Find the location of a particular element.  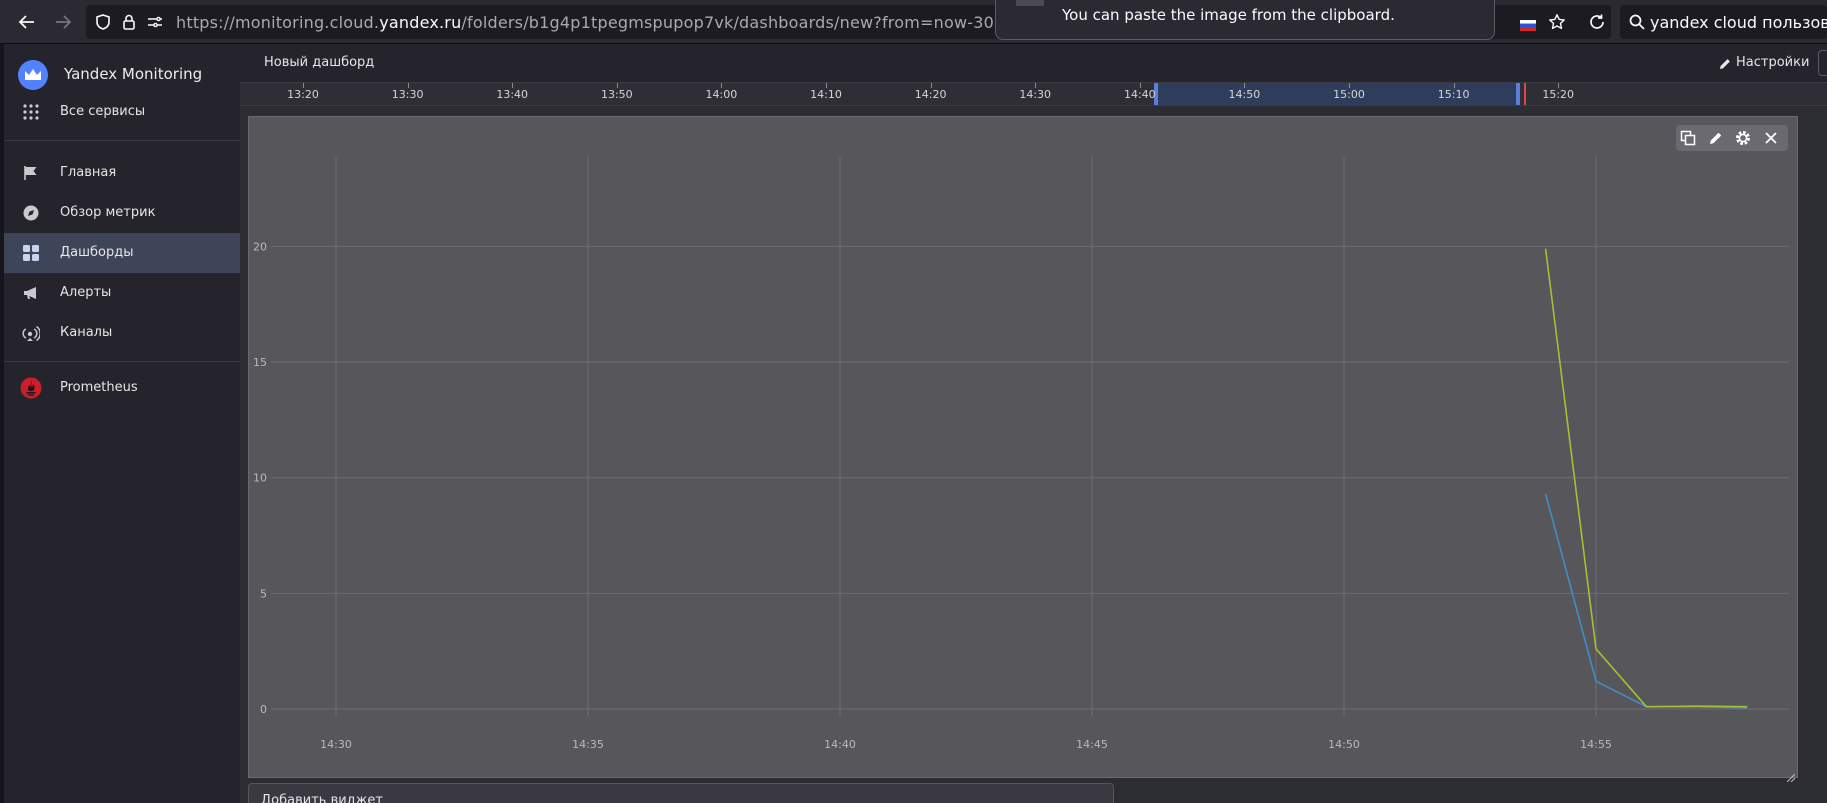

timeline-label: 14:00 is located at coordinates (721, 94).